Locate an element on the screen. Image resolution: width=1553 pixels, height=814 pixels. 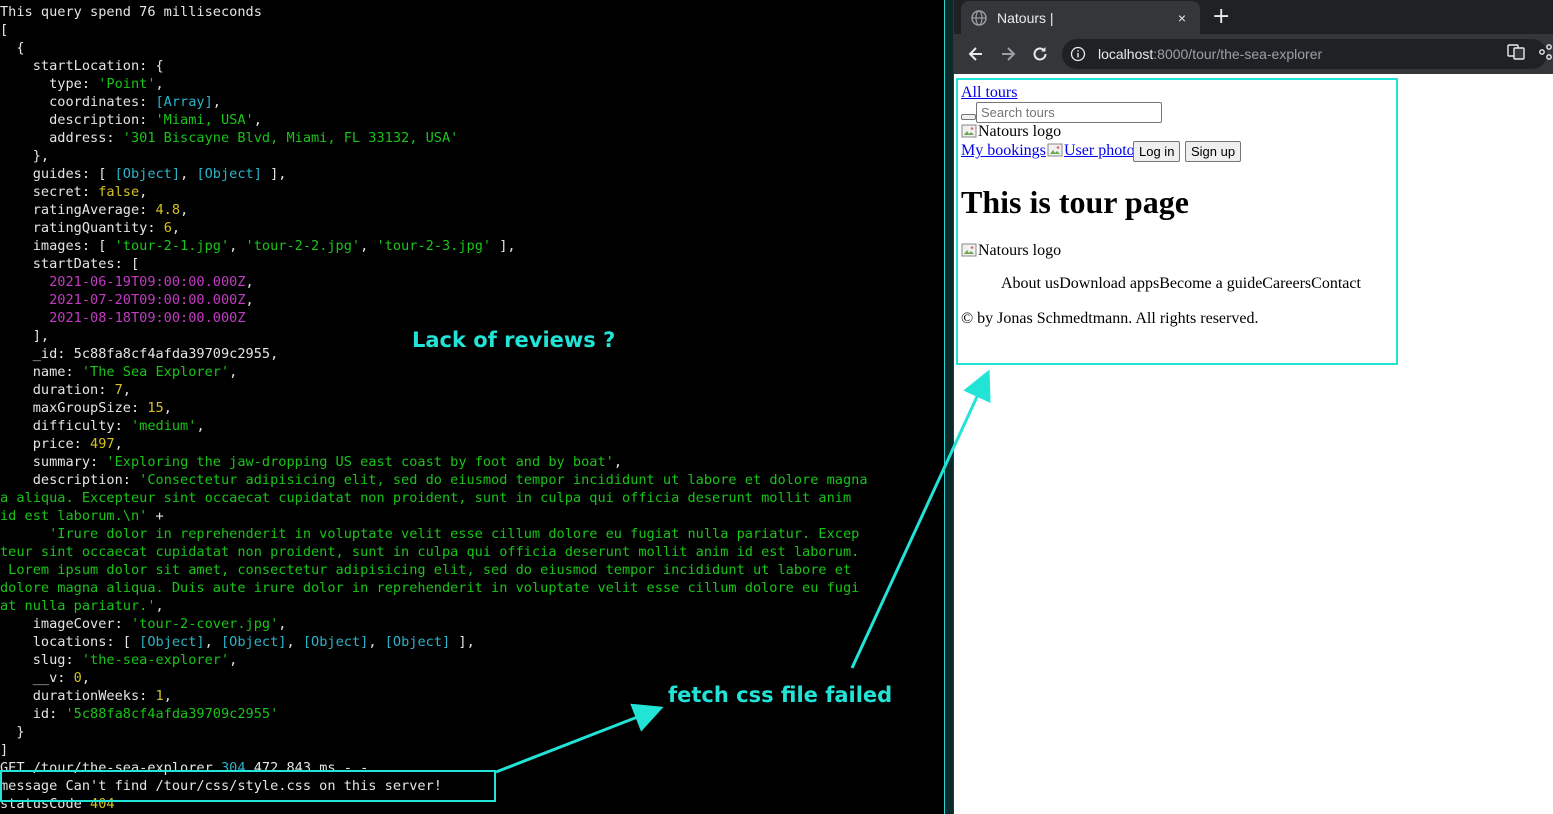
new-tab-icon: + is located at coordinates (1221, 16).